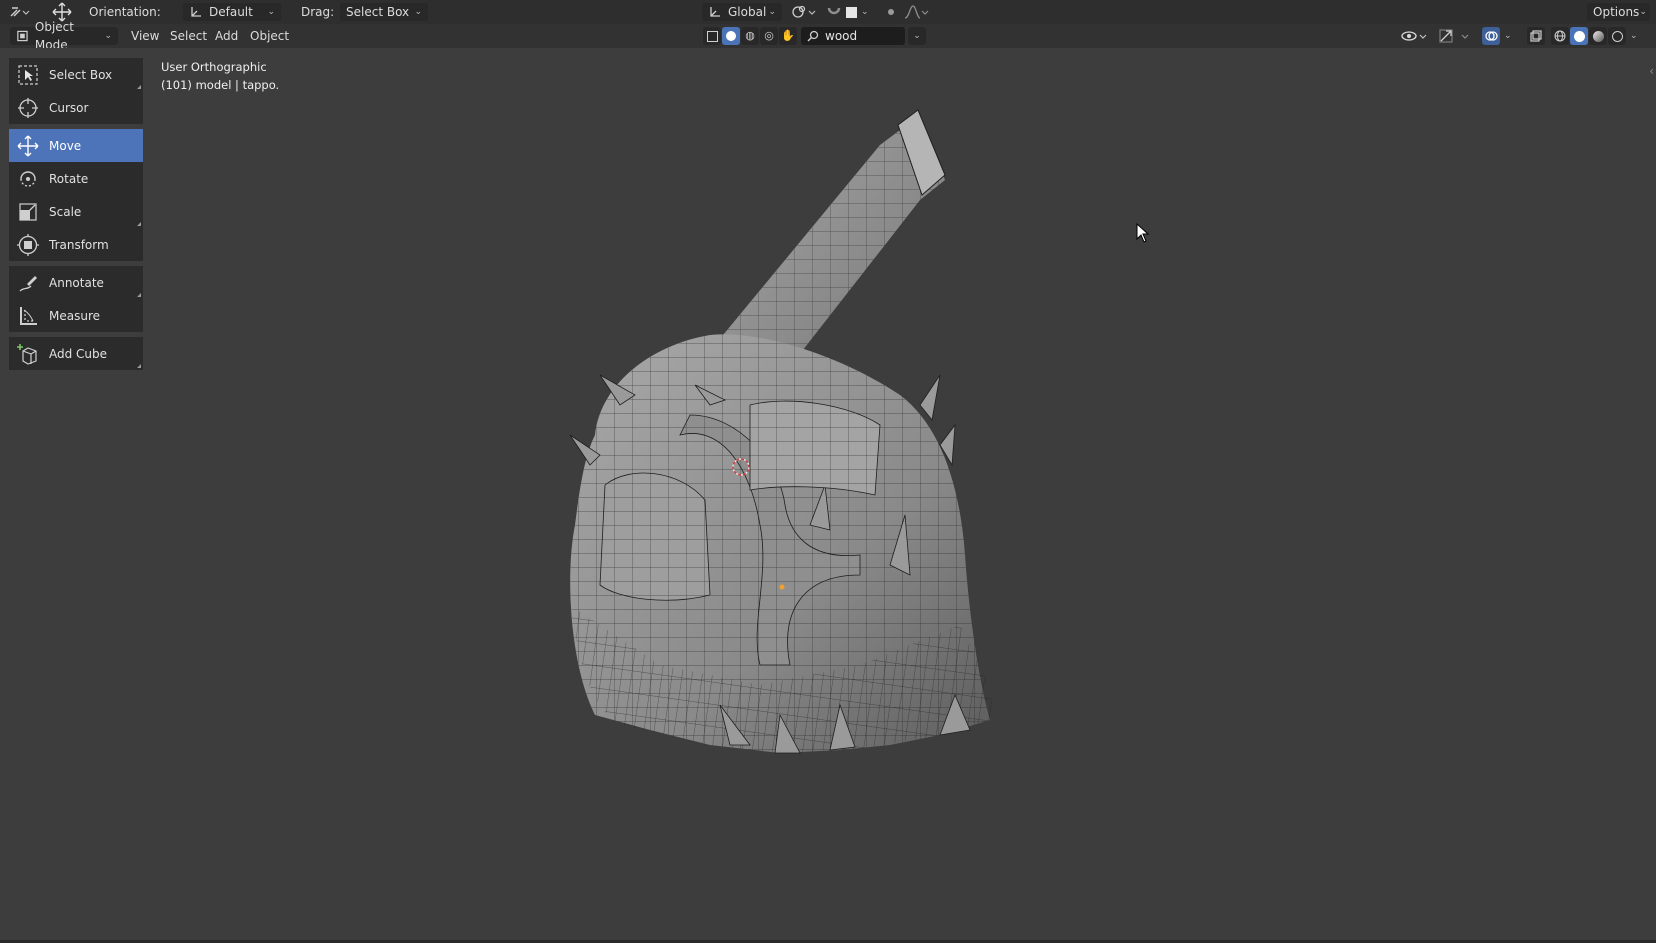 The width and height of the screenshot is (1656, 943). Describe the element at coordinates (1536, 36) in the screenshot. I see `xray-toggle` at that location.